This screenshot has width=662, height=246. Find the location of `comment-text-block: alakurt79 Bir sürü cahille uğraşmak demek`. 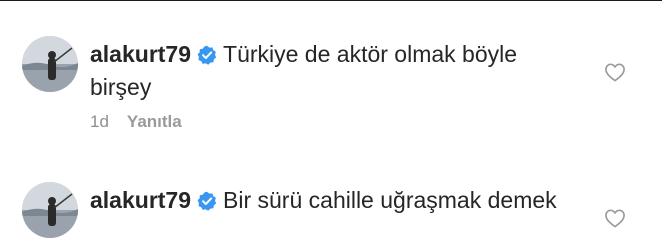

comment-text-block: alakurt79 Bir sürü cahille uğraşmak demek is located at coordinates (335, 200).